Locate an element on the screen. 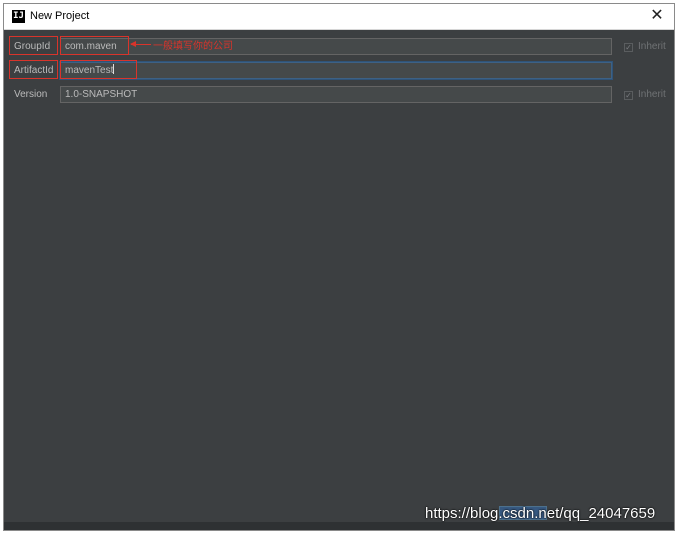 Image resolution: width=681 pixels, height=536 pixels. version-field: 1.0-SNAPSHOT is located at coordinates (336, 94).